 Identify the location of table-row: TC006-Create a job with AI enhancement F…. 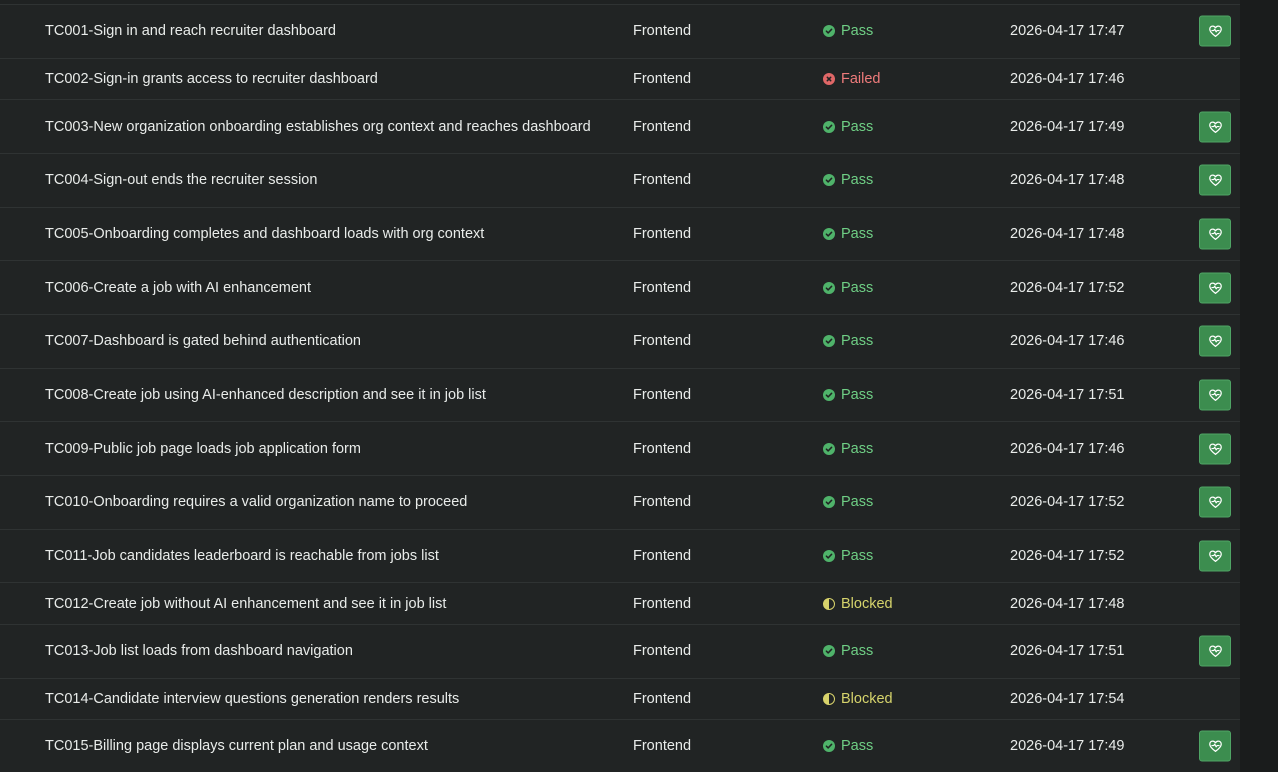
(620, 288).